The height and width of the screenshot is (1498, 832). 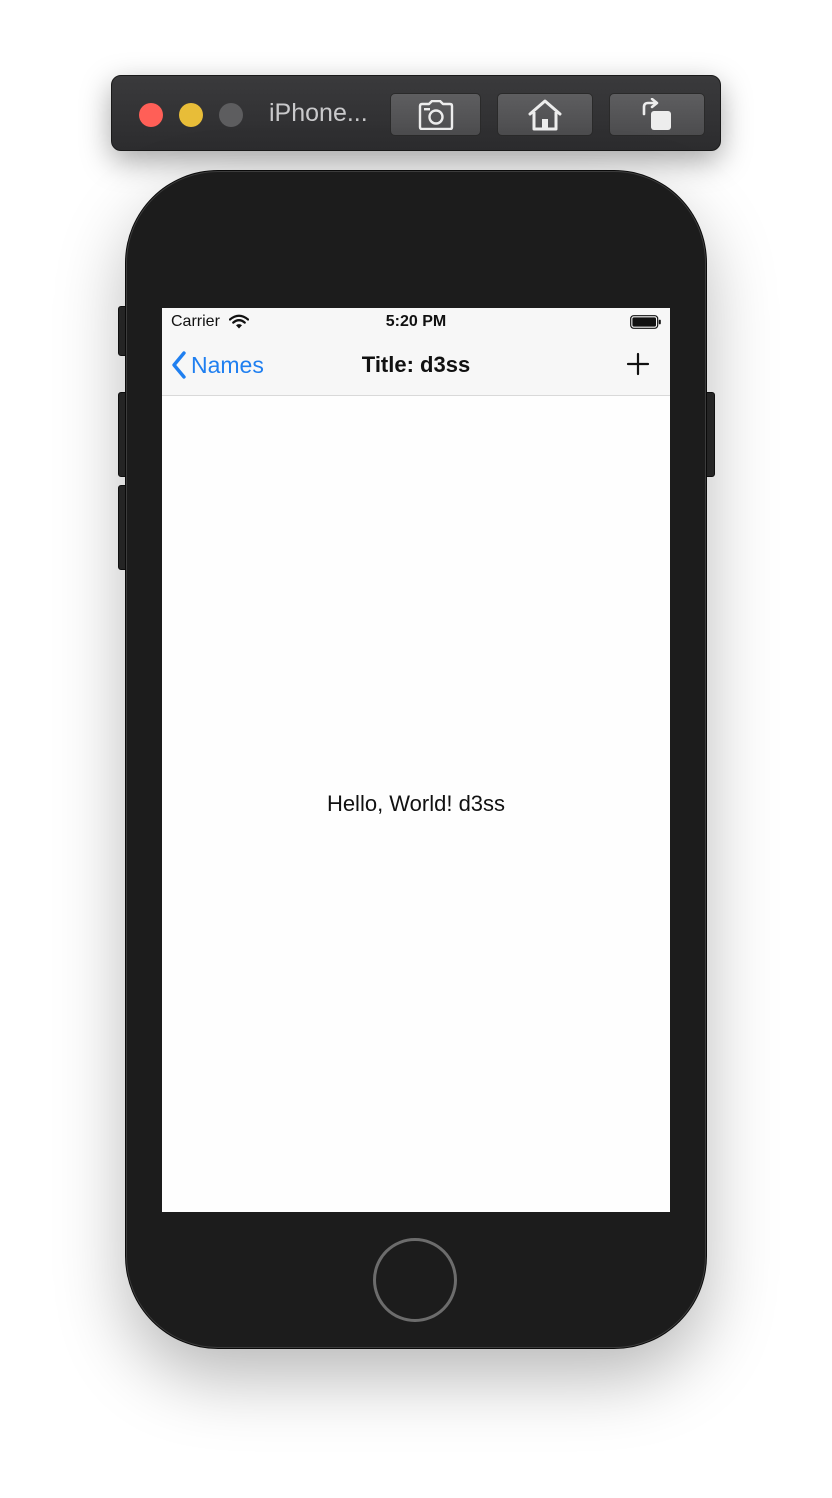 I want to click on close-window-button, so click(x=151, y=115).